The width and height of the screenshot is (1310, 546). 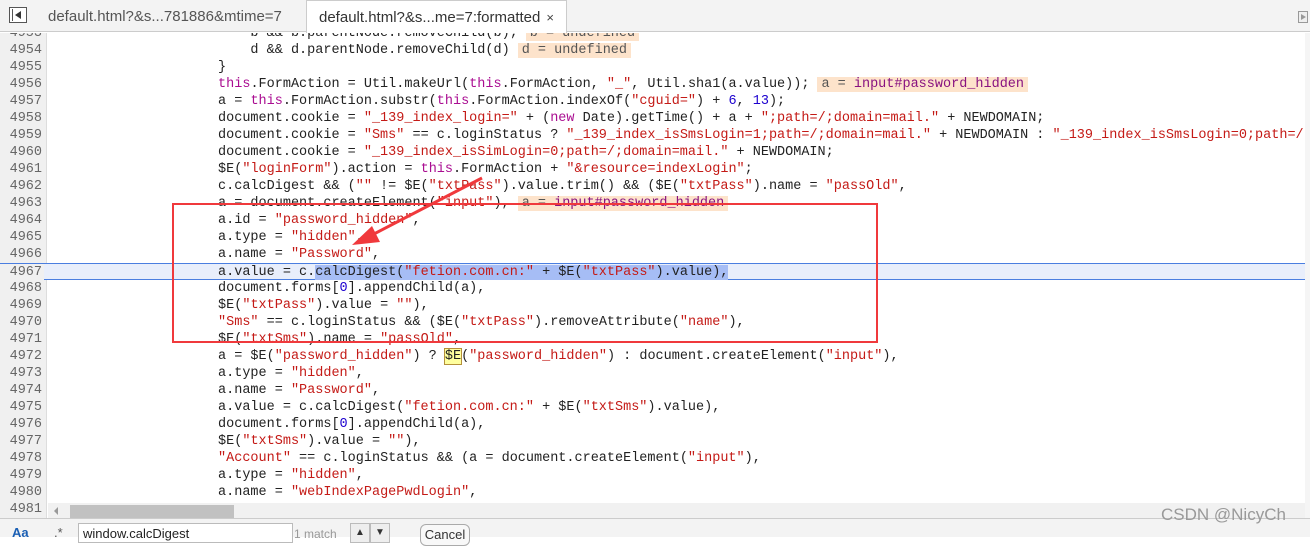 I want to click on highlight-box, so click(x=525, y=273).